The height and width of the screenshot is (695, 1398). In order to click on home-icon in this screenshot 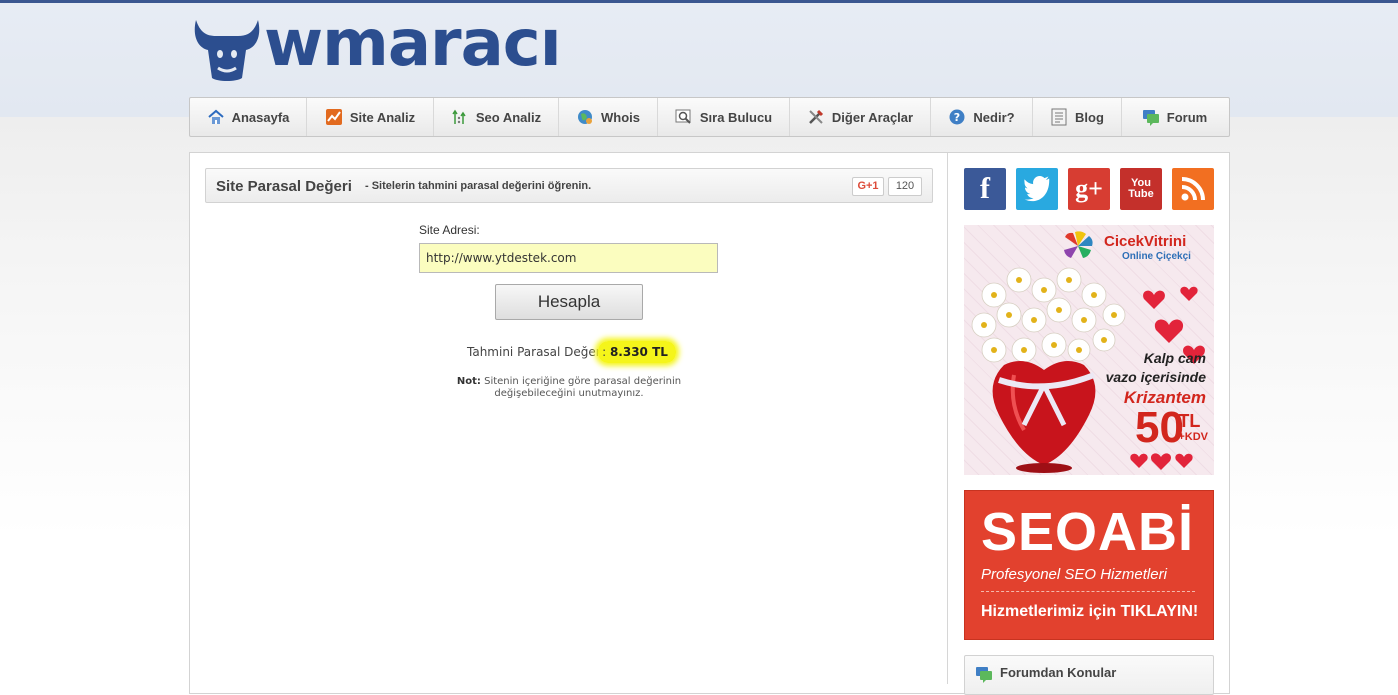, I will do `click(216, 117)`.